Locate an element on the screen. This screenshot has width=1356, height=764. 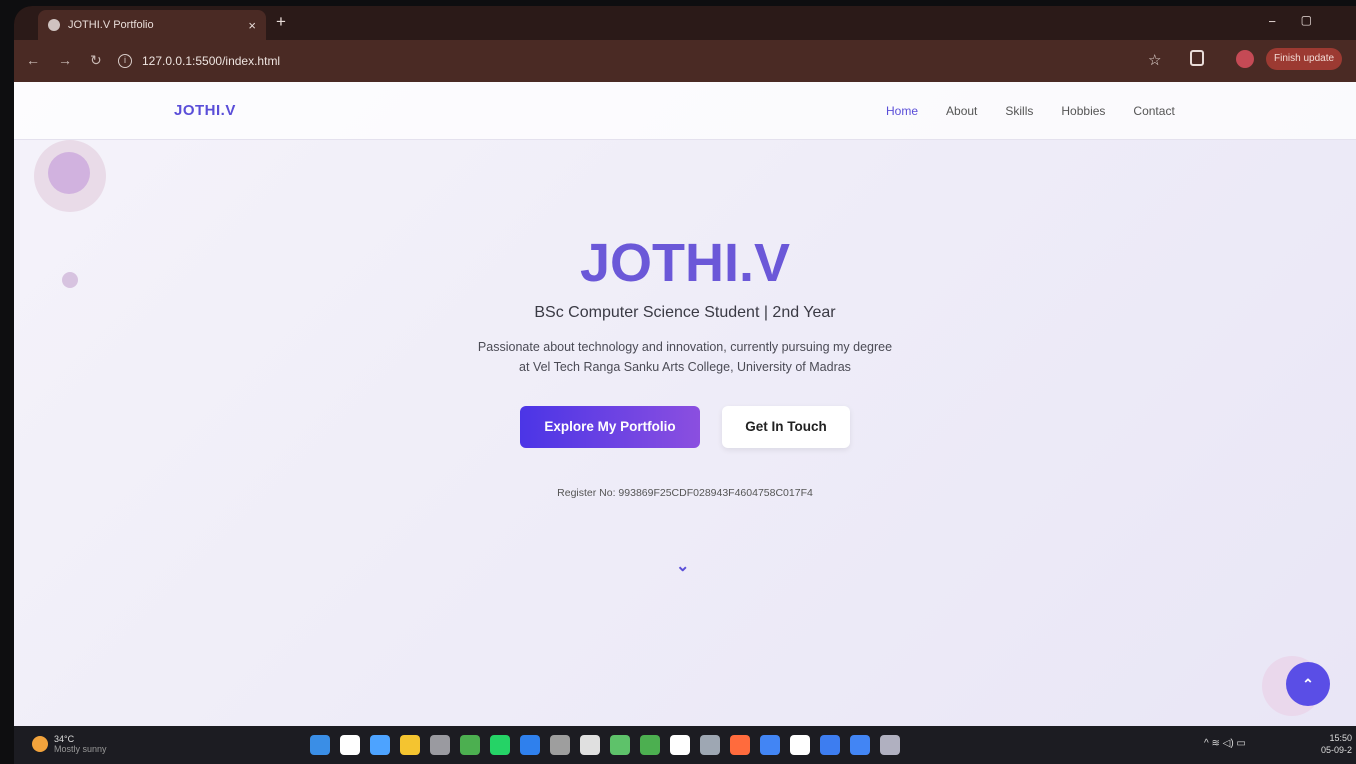
site-info-icon: i is located at coordinates (125, 61).